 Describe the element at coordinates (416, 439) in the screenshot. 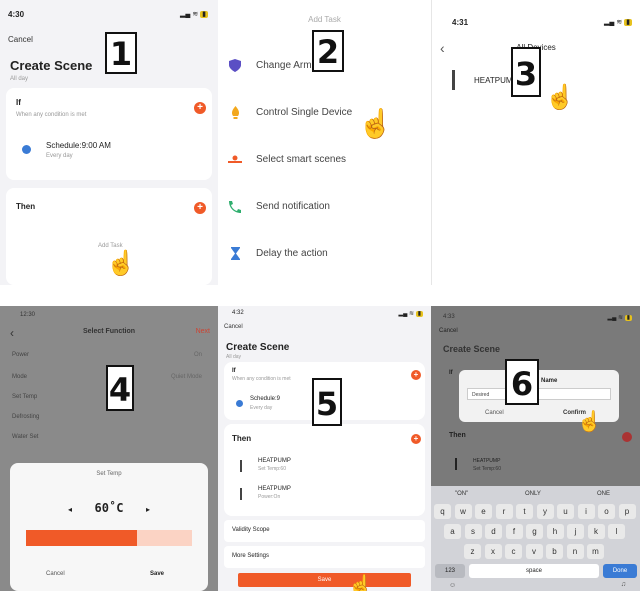

I see `add-task-button: +` at that location.